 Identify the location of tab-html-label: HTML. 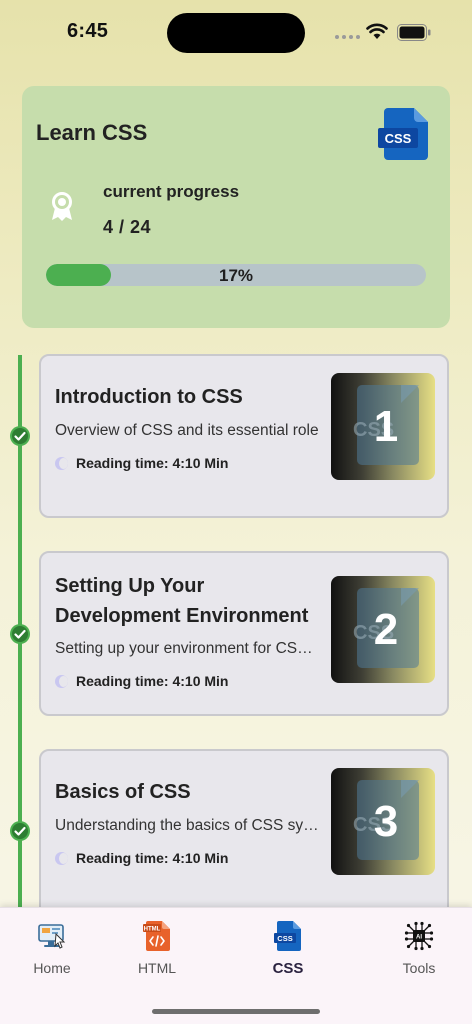
(157, 968).